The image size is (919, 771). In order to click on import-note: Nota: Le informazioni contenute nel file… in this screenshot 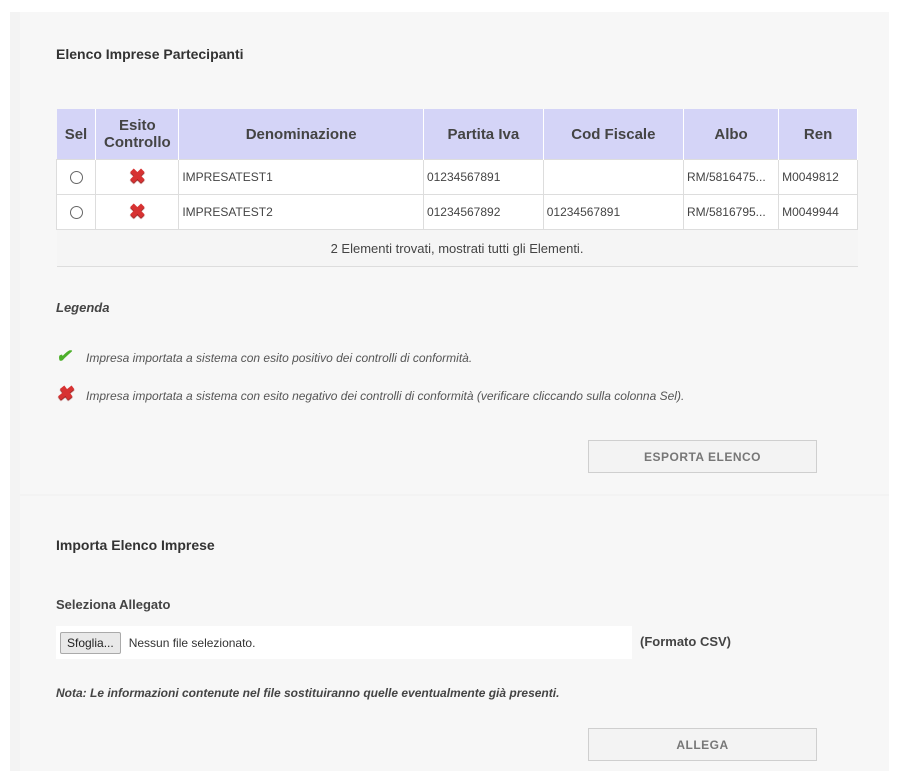, I will do `click(308, 693)`.